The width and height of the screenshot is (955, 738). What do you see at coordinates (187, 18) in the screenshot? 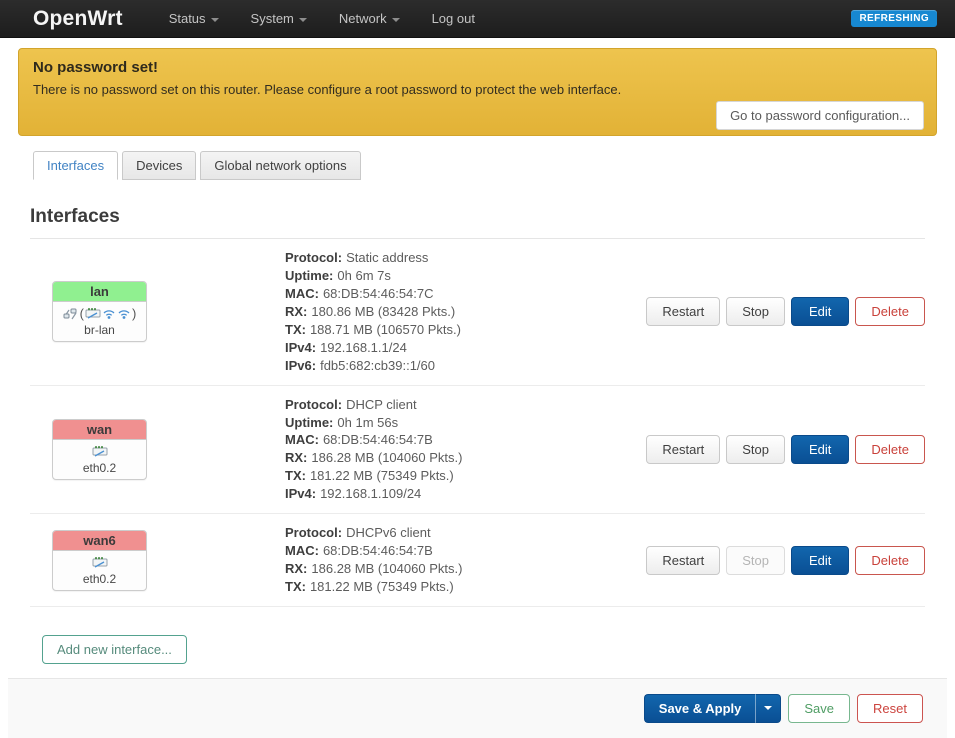
I see `menu-status-label: Status` at bounding box center [187, 18].